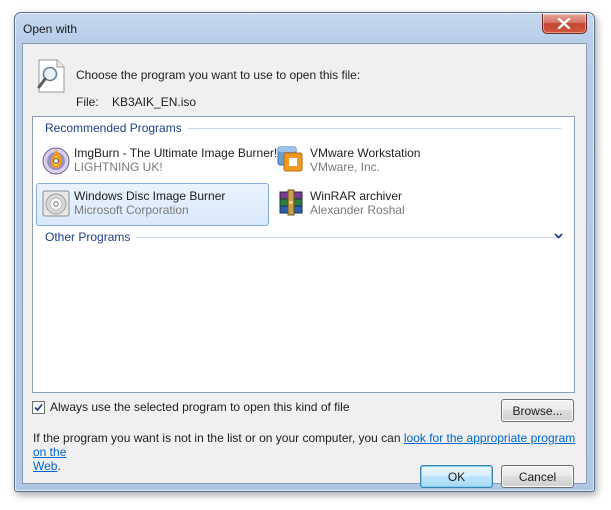  What do you see at coordinates (59, 466) in the screenshot?
I see `help-text-period: .` at bounding box center [59, 466].